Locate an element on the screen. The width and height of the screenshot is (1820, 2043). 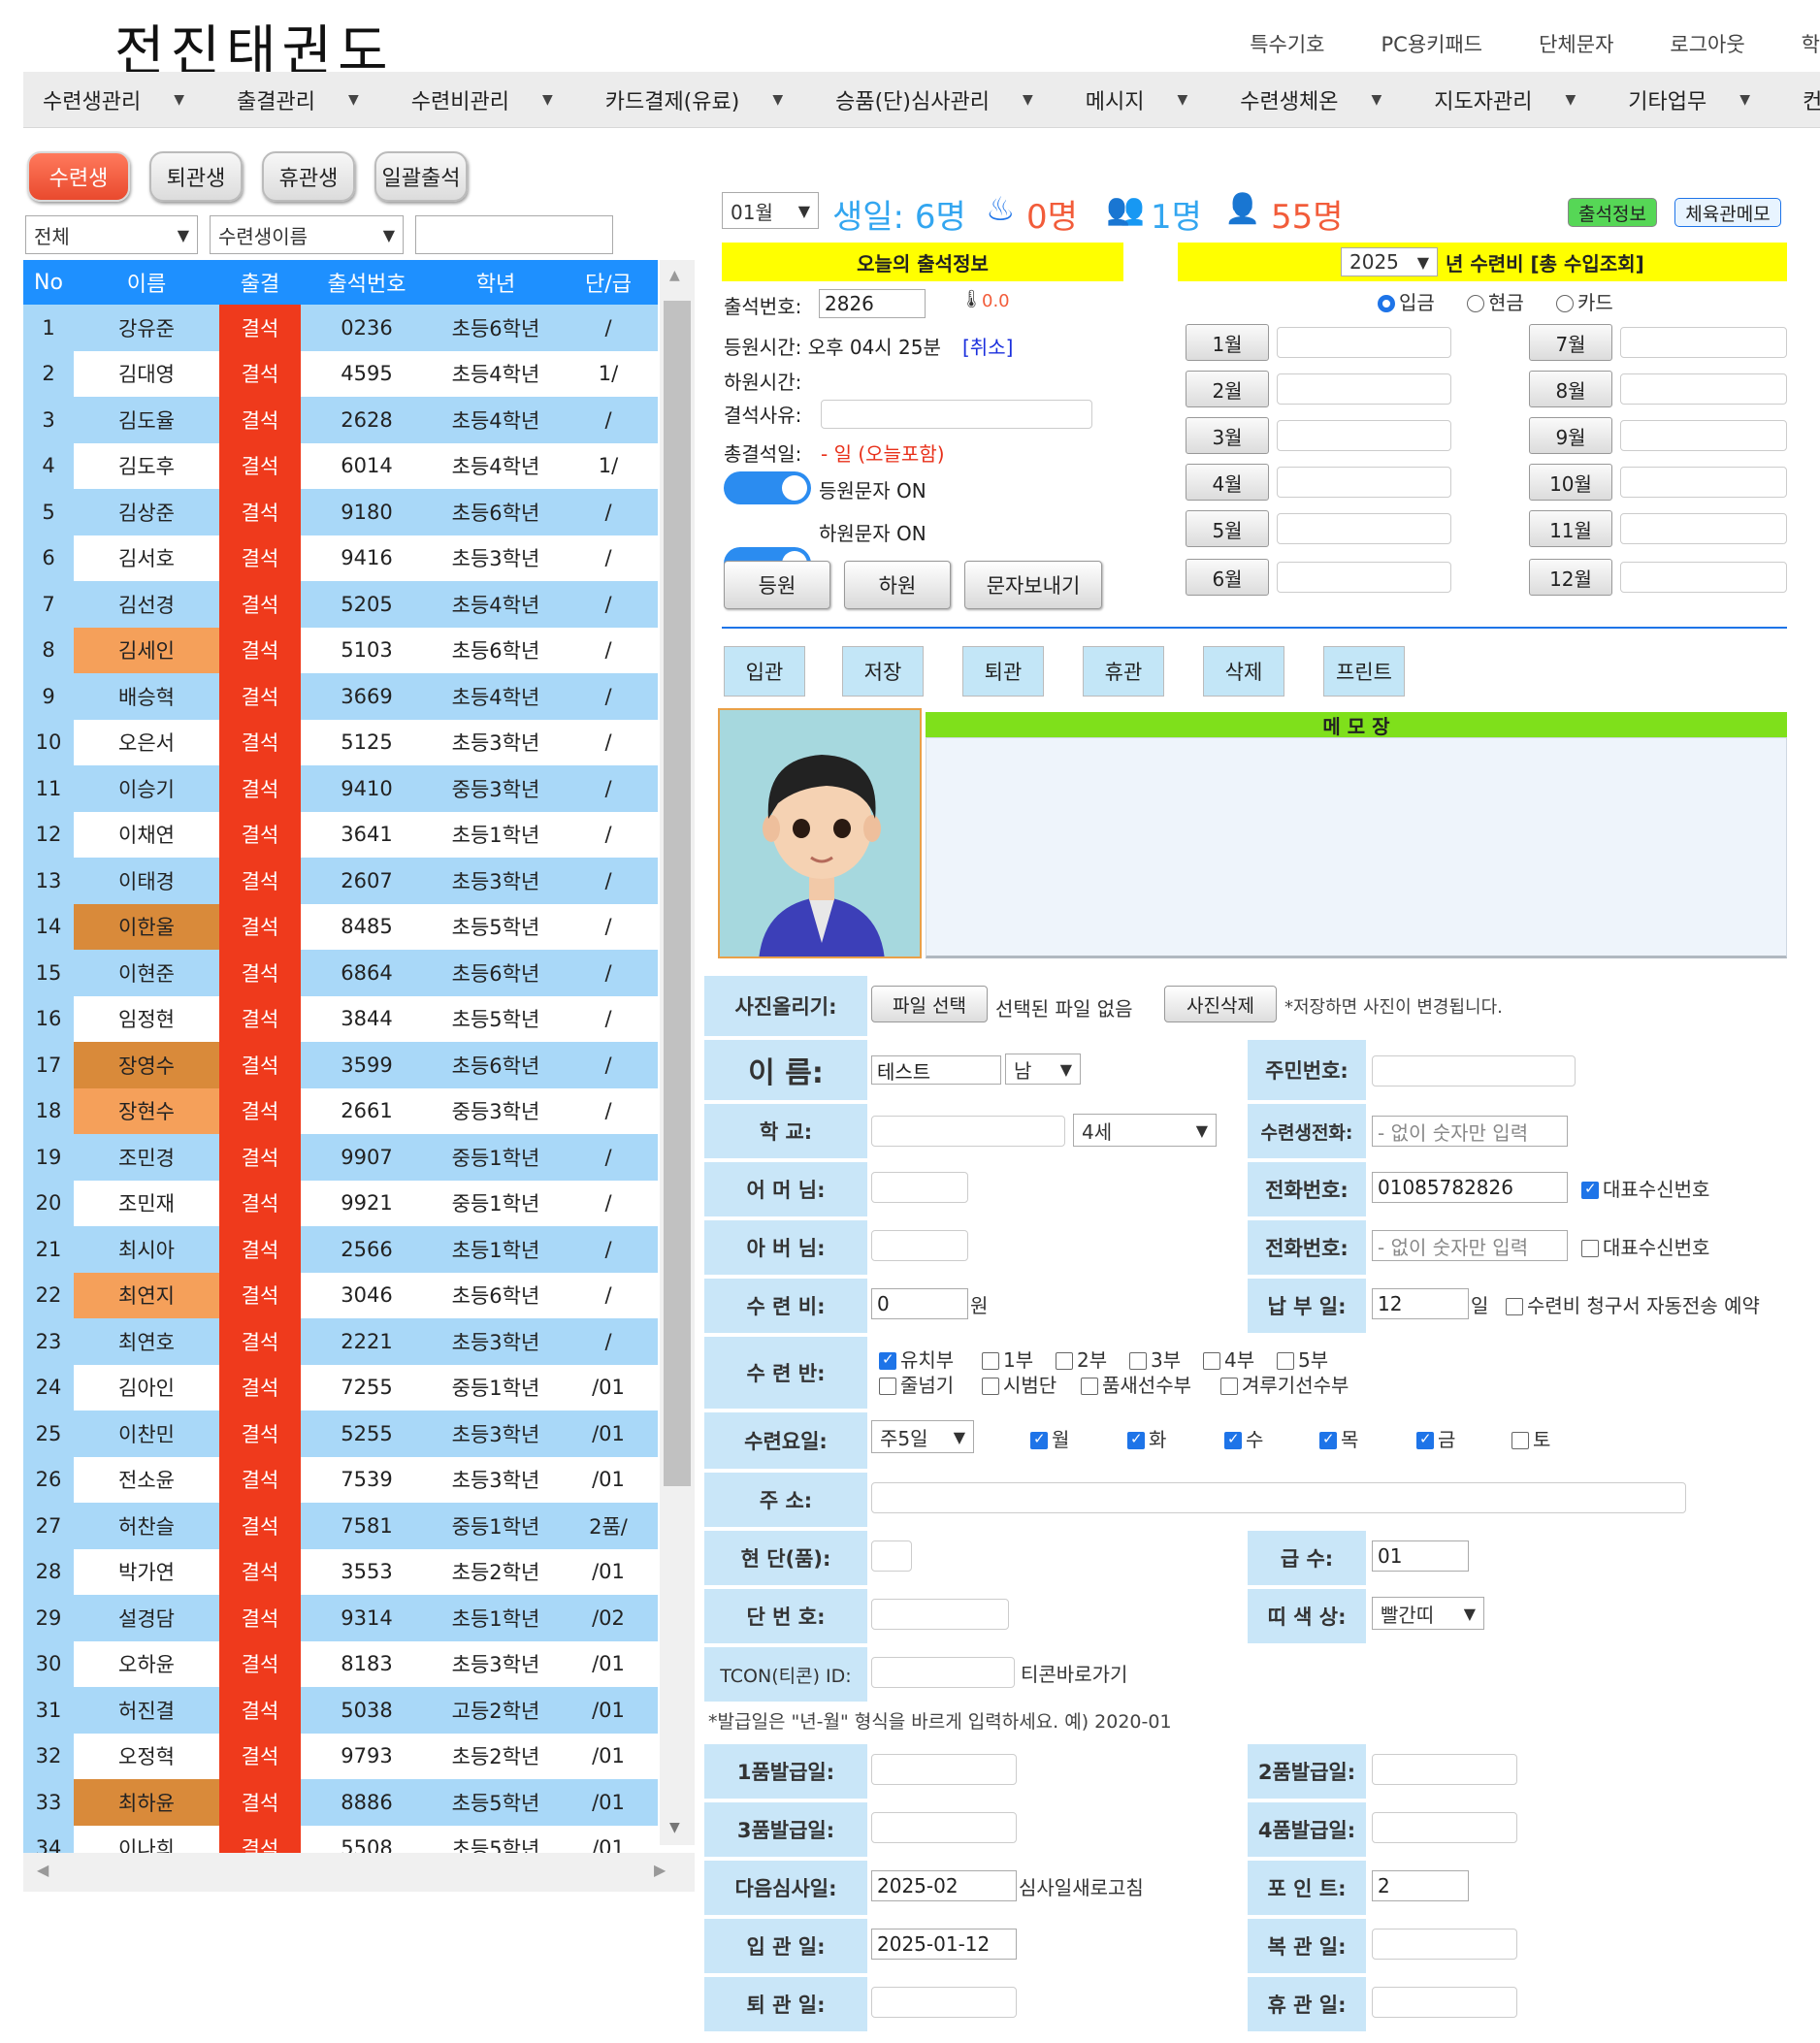
menu-instructor: 지도자관리 ▼ is located at coordinates (1505, 99).